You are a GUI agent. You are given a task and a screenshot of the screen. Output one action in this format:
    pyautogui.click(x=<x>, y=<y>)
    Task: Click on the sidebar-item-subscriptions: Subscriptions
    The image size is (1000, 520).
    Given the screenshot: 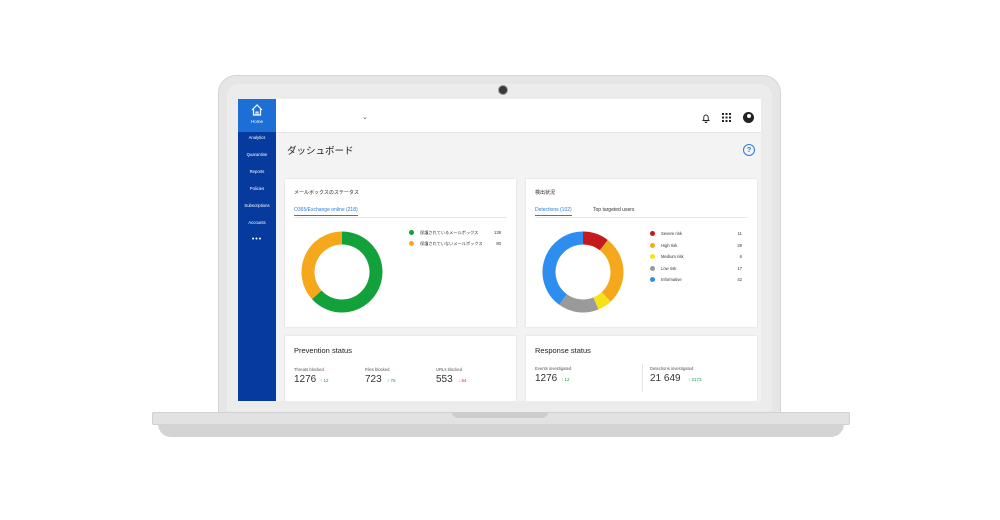 What is the action you would take?
    pyautogui.click(x=257, y=205)
    